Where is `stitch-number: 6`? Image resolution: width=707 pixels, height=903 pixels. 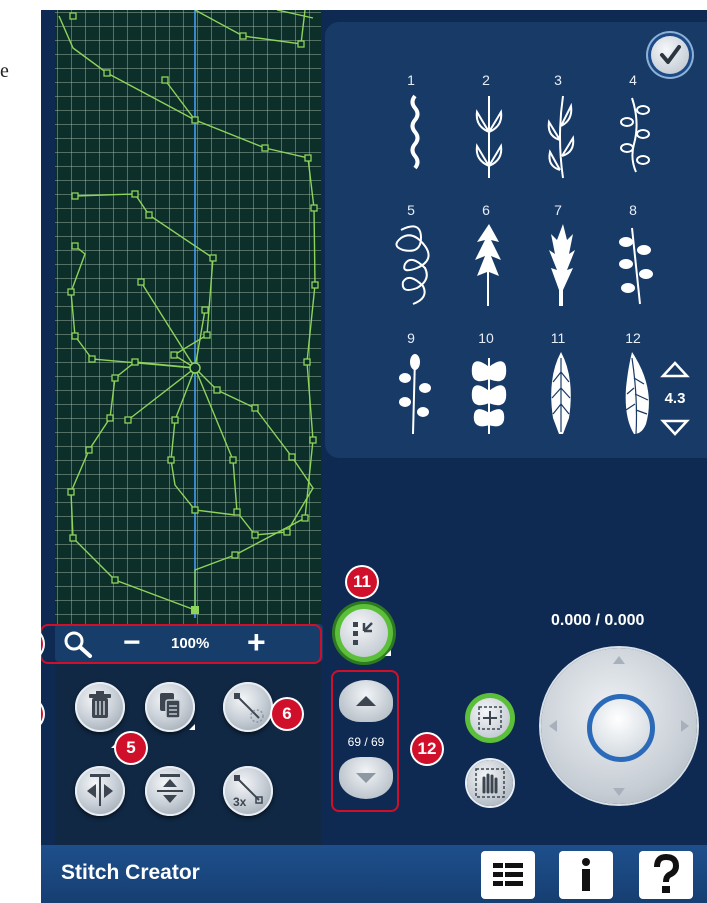
stitch-number: 6 is located at coordinates (486, 210).